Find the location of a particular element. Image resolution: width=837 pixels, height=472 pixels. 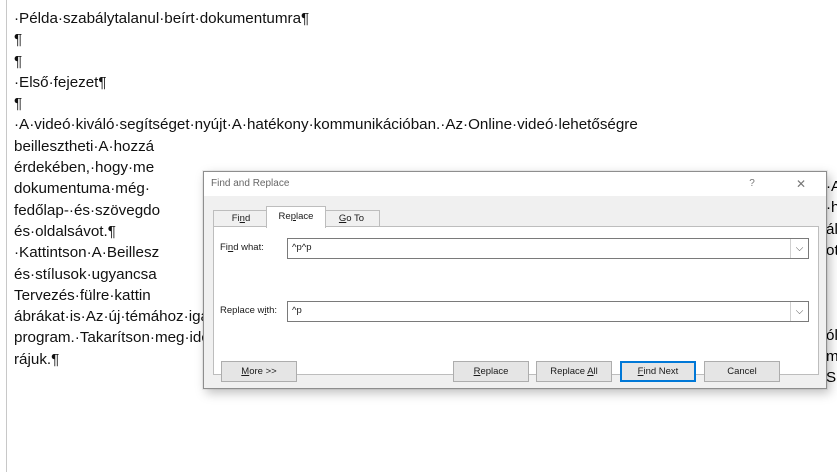

dialog-titlebar: Find and Replace ? ✕ is located at coordinates (515, 184).